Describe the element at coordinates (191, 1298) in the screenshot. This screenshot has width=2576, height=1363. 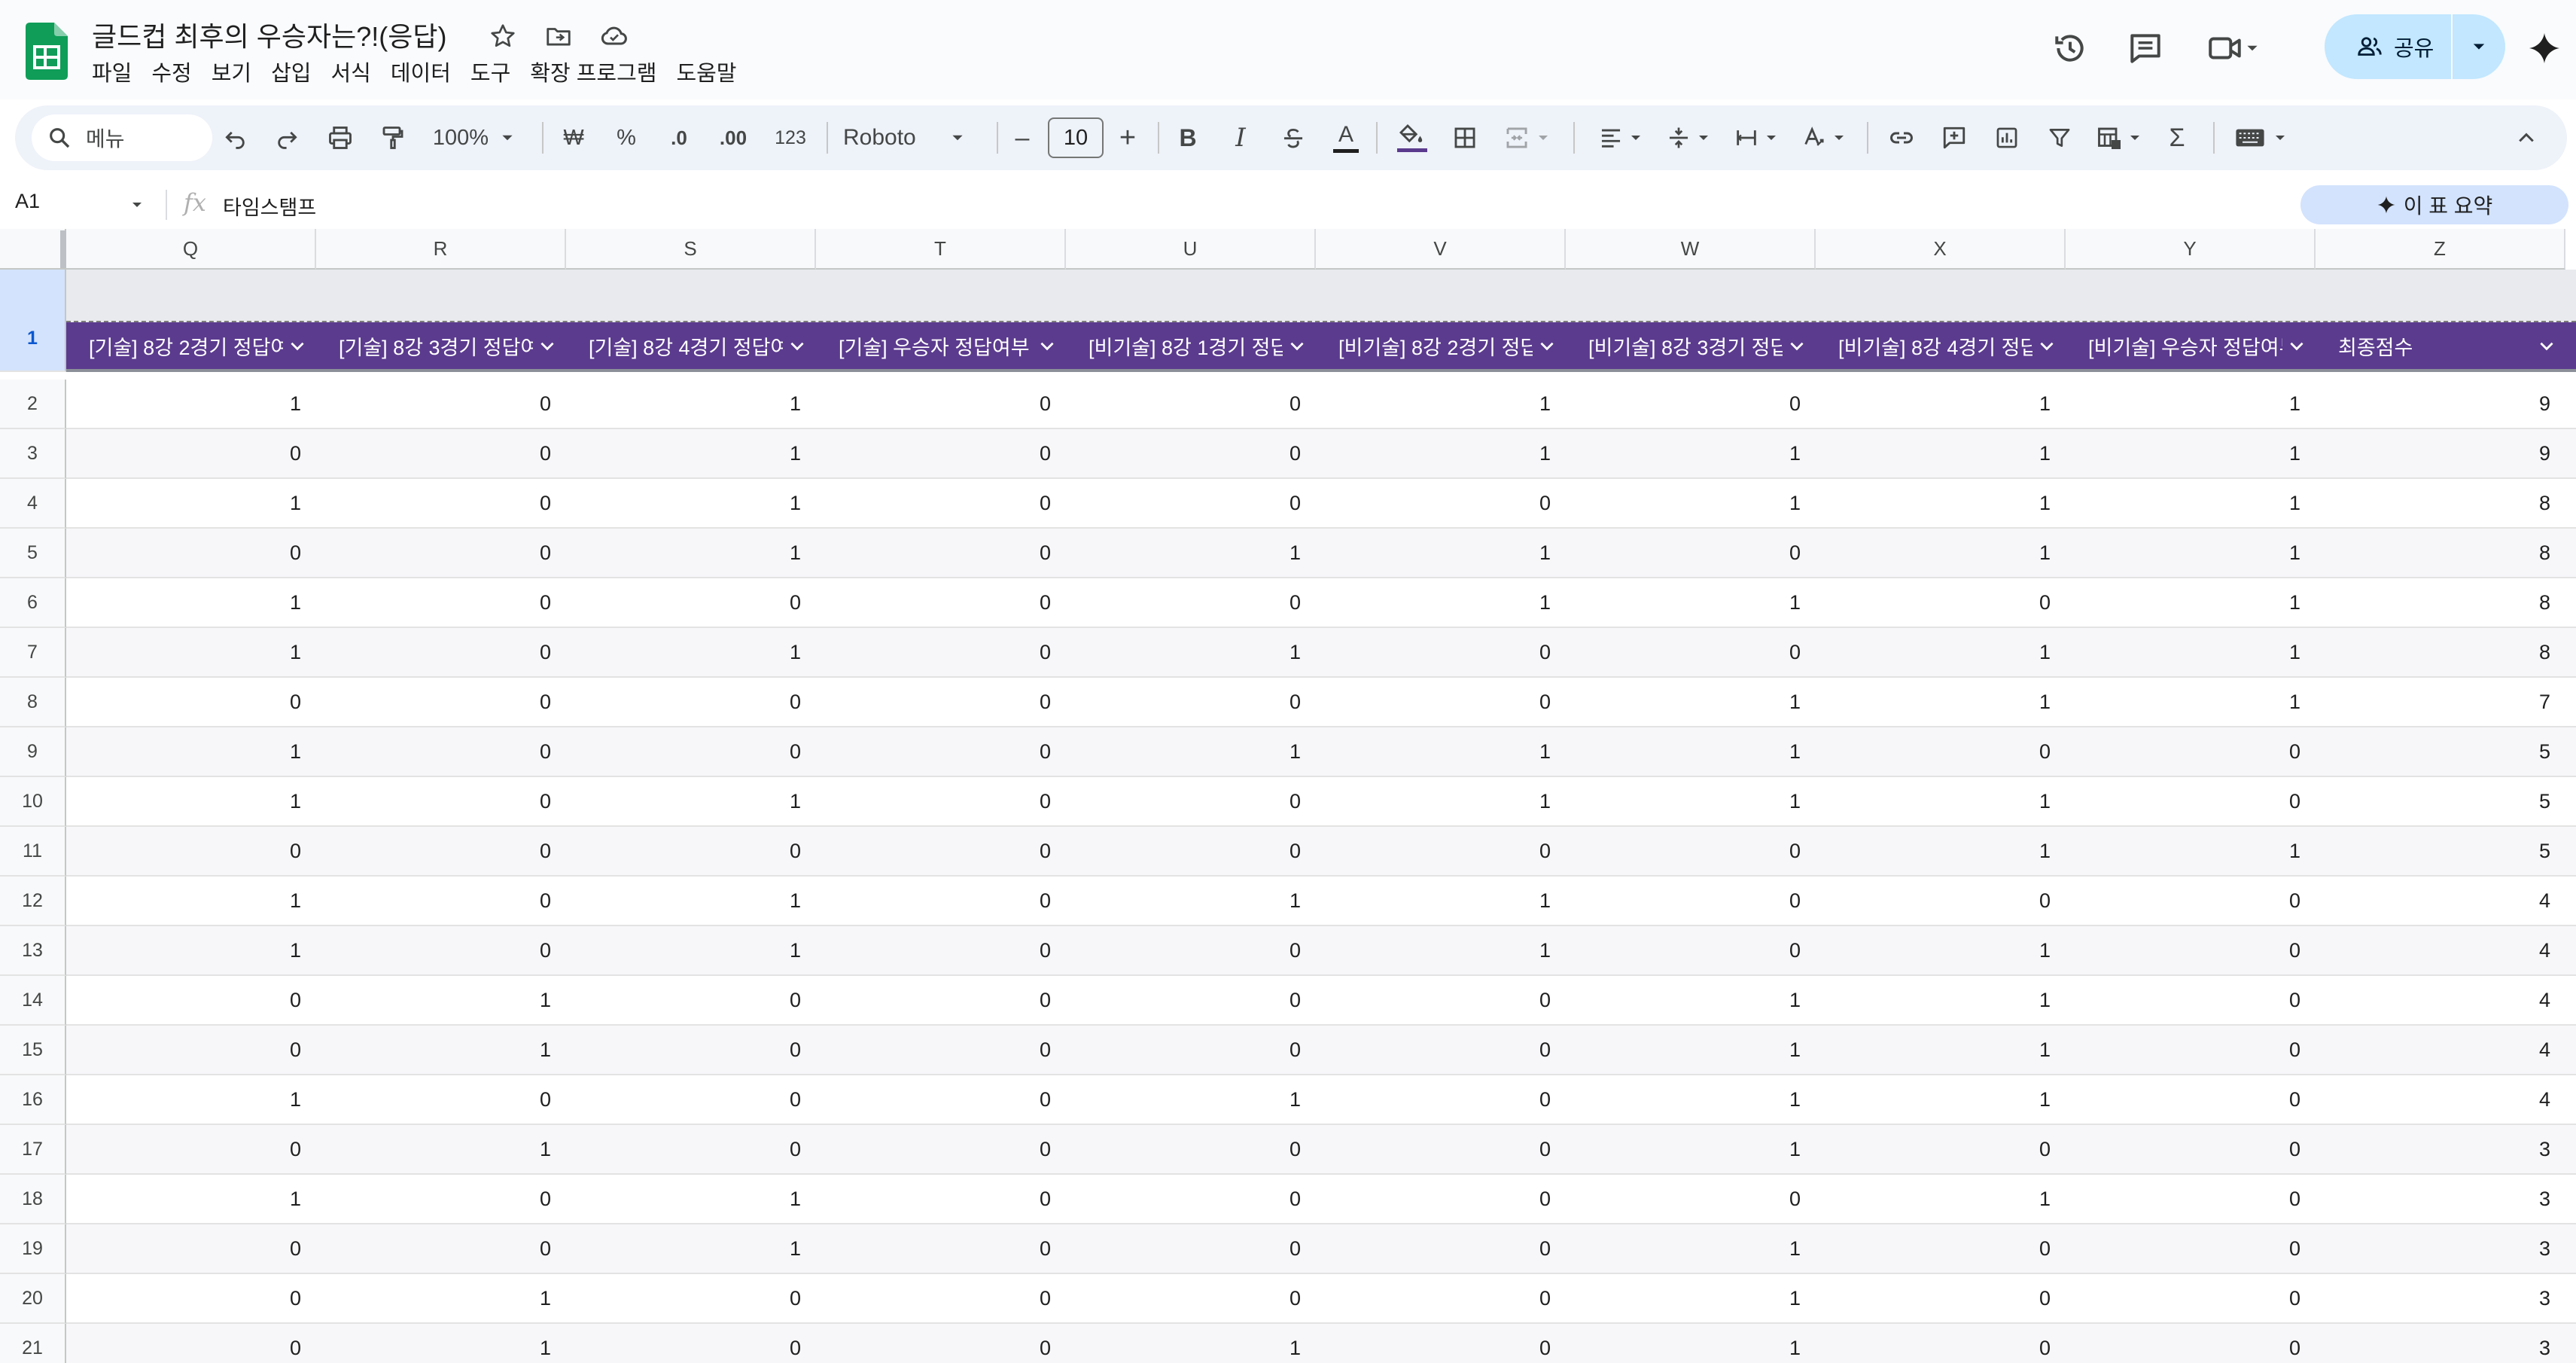
I see `cell-q20: 0` at that location.